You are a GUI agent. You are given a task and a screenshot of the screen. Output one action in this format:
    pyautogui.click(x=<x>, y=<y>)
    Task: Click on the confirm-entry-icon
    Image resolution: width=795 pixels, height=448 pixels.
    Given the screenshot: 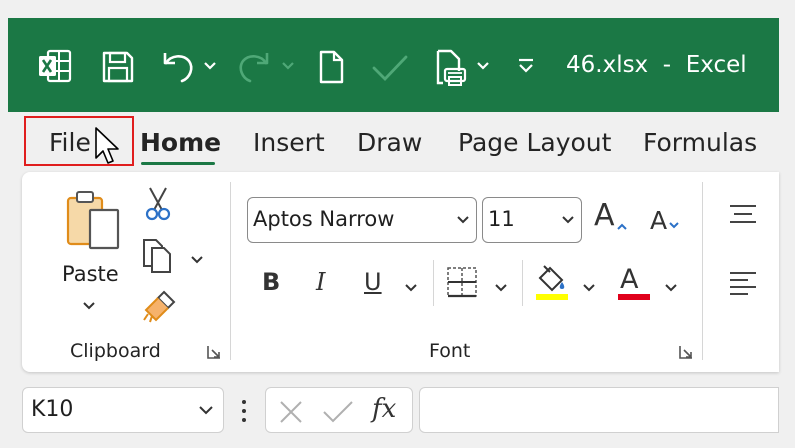 What is the action you would take?
    pyautogui.click(x=338, y=414)
    